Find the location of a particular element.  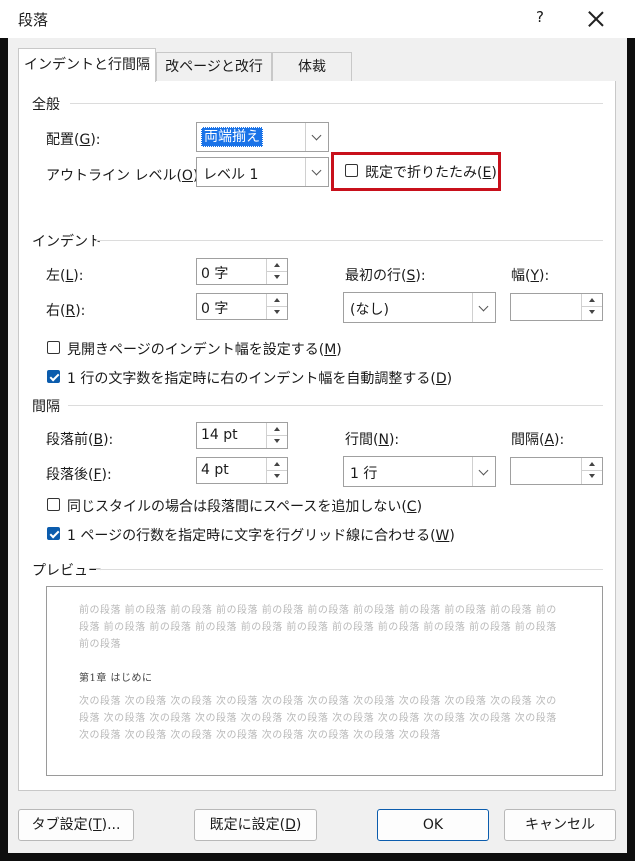

indent-width-spinner is located at coordinates (556, 307).